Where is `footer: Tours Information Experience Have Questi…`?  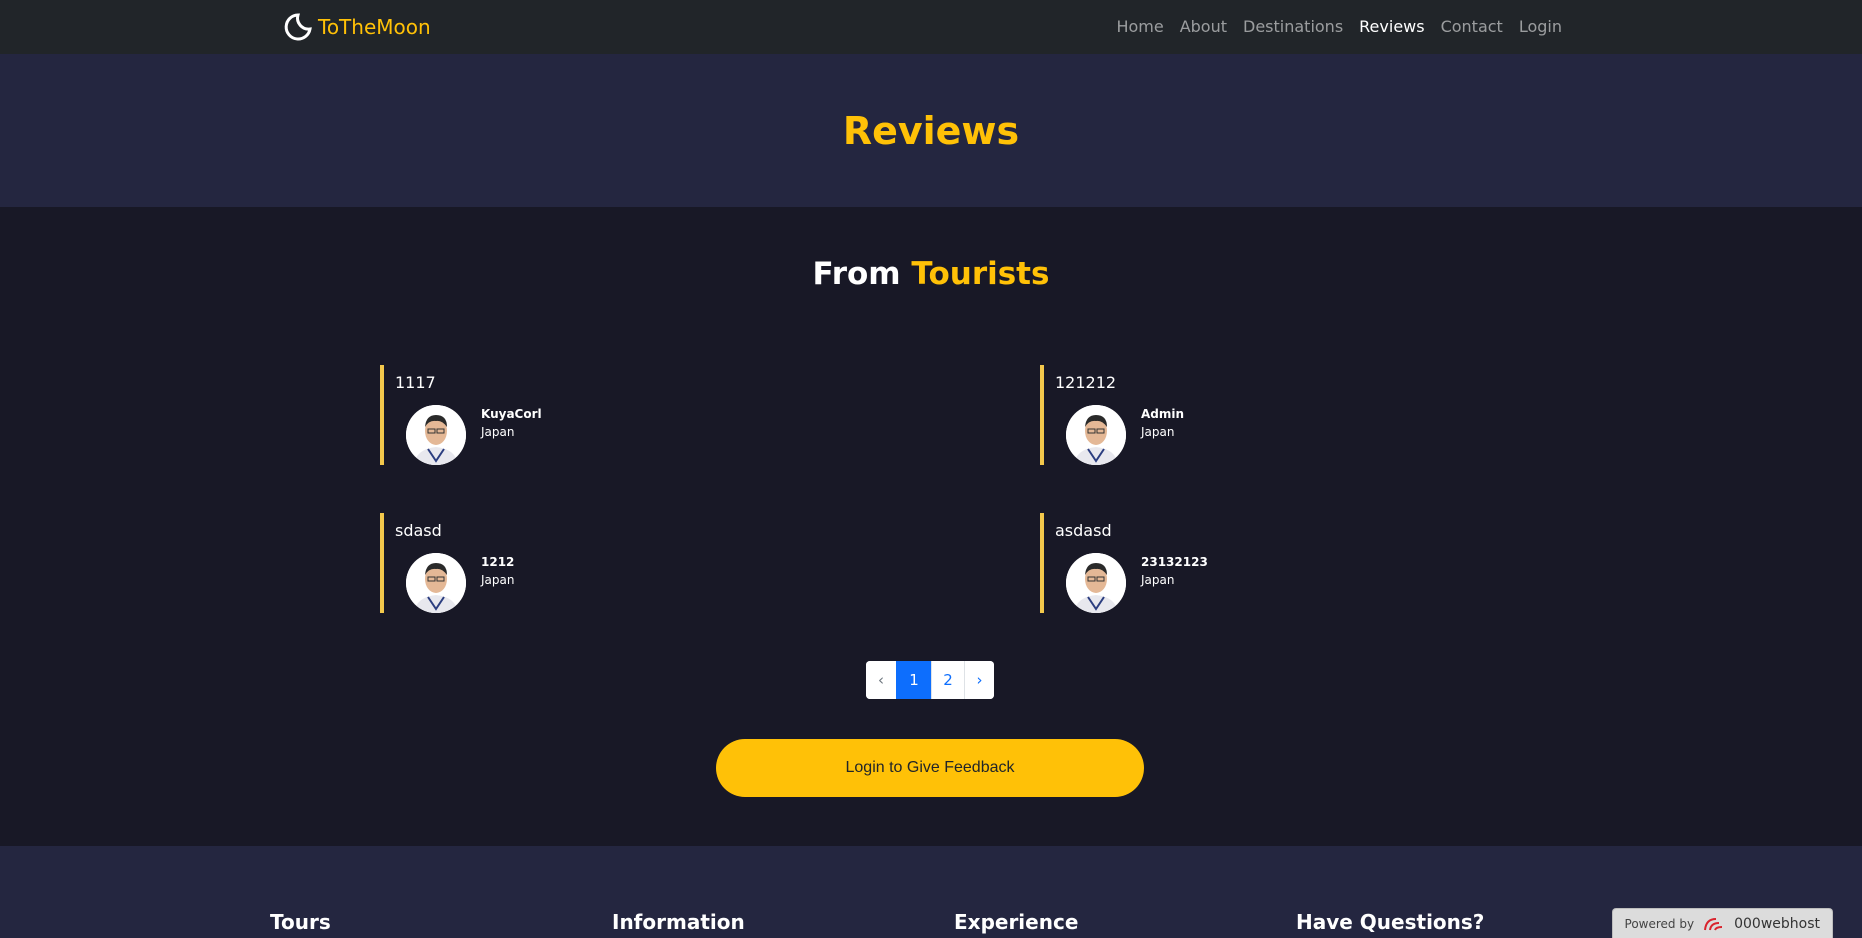 footer: Tours Information Experience Have Questi… is located at coordinates (931, 892).